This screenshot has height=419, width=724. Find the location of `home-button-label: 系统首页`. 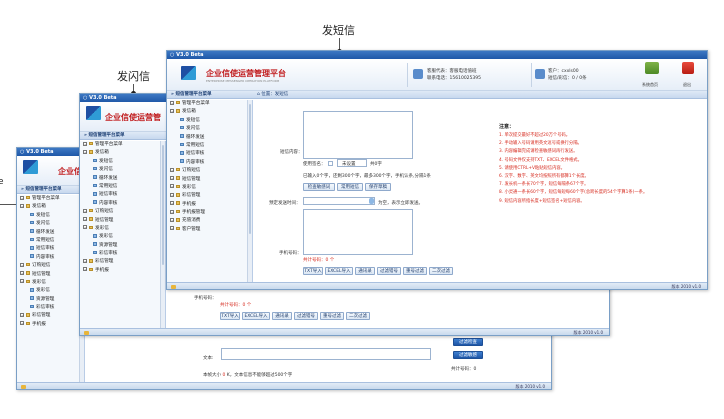

home-button-label: 系统首页 is located at coordinates (650, 85).